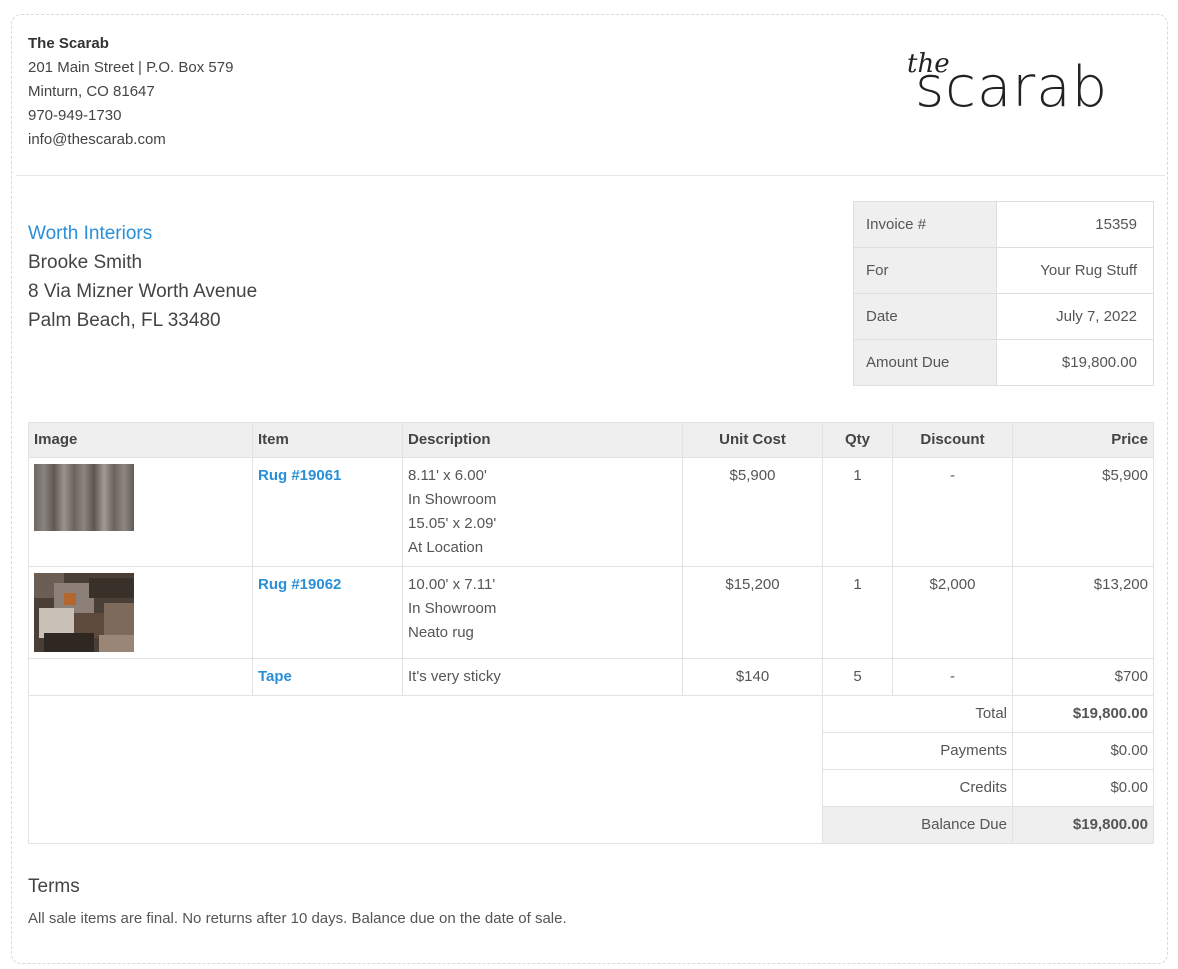 This screenshot has height=969, width=1178. What do you see at coordinates (446, 547) in the screenshot?
I see `description-line: At Location` at bounding box center [446, 547].